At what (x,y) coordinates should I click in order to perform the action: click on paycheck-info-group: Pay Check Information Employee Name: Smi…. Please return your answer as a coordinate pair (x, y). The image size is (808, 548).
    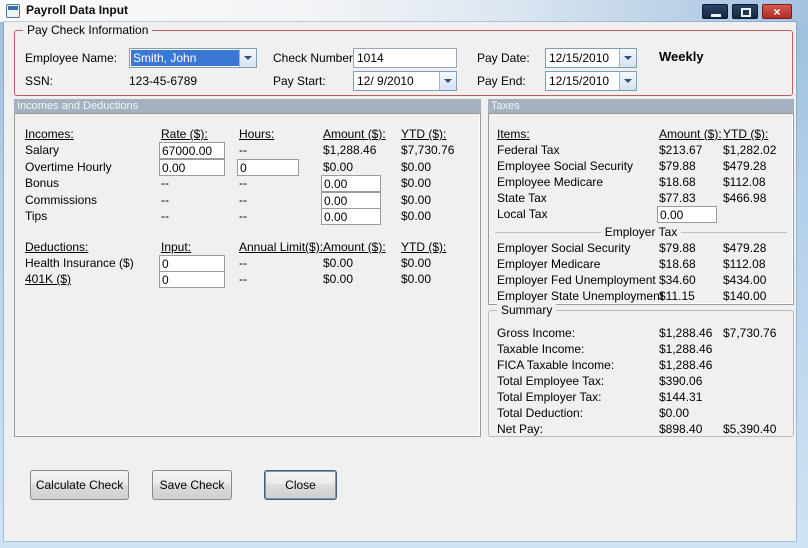
    Looking at the image, I should click on (403, 59).